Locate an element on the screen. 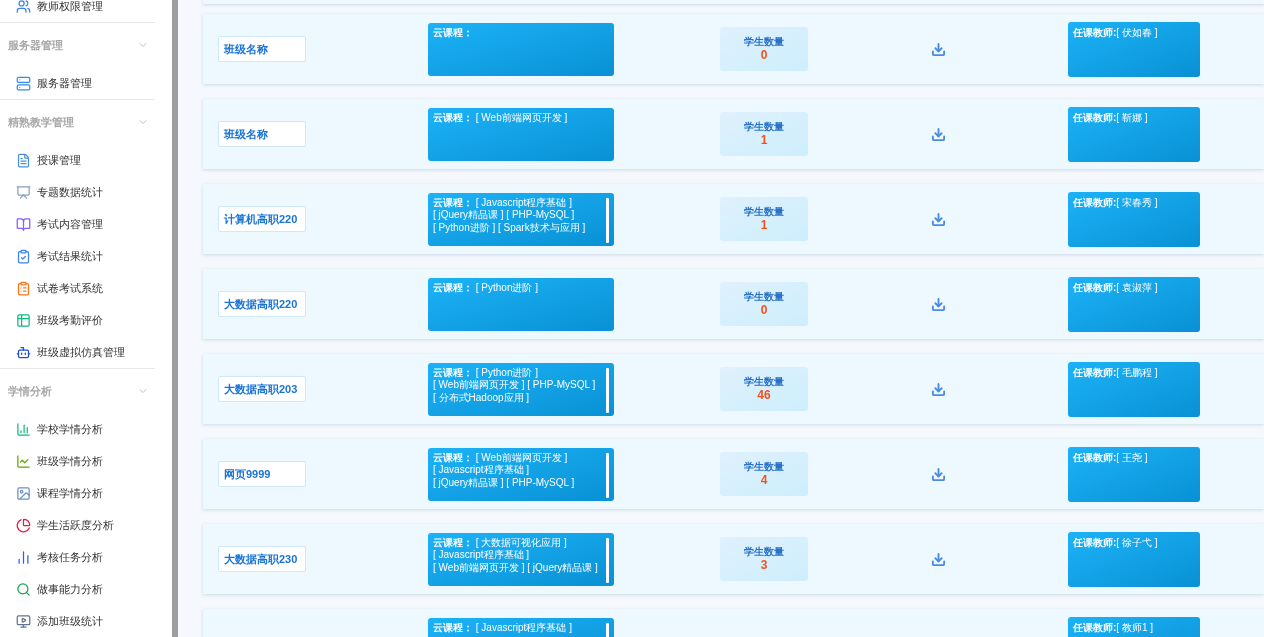  class-name-field: 大数据高职230 is located at coordinates (262, 559).